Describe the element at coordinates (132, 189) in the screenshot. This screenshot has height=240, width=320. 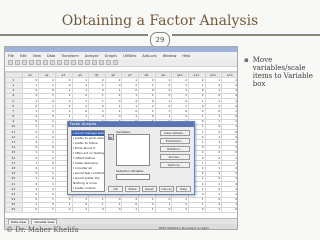
I see `paste-button: Paste` at that location.